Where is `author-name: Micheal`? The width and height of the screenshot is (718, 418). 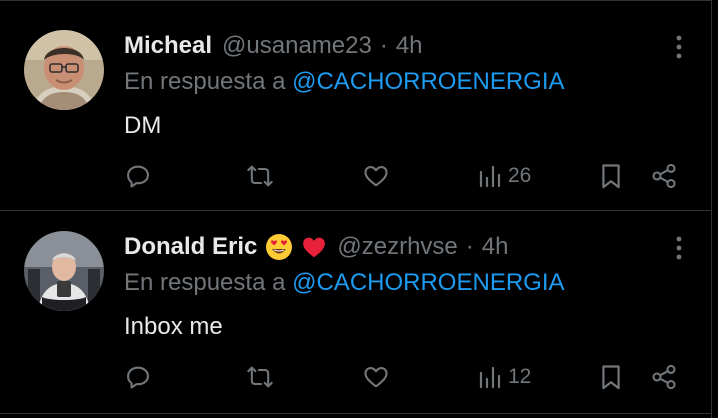
author-name: Micheal is located at coordinates (168, 46).